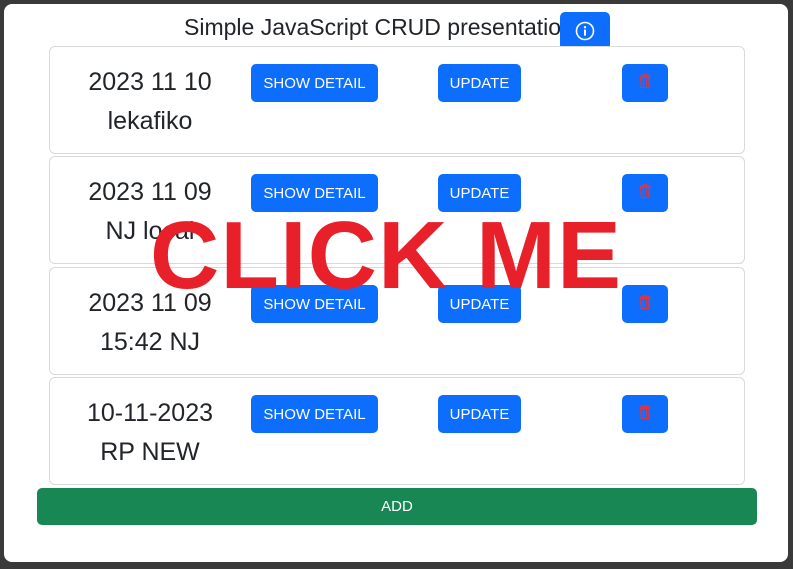 Image resolution: width=793 pixels, height=569 pixels. Describe the element at coordinates (150, 342) in the screenshot. I see `record-name: 15:42 NJ` at that location.